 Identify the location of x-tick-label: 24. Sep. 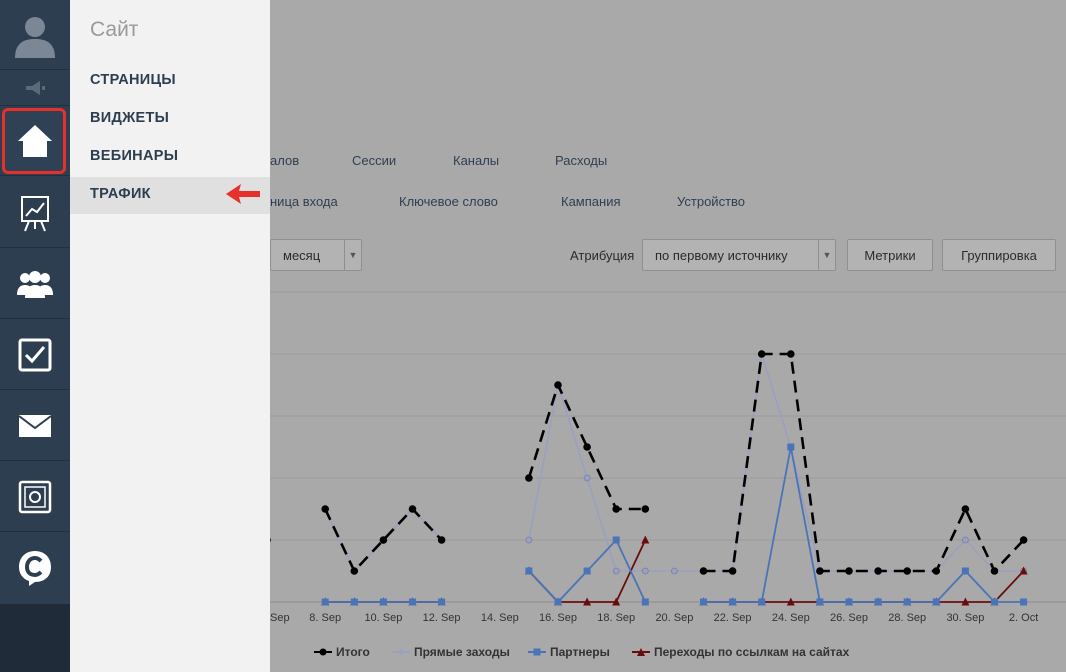
(791, 618).